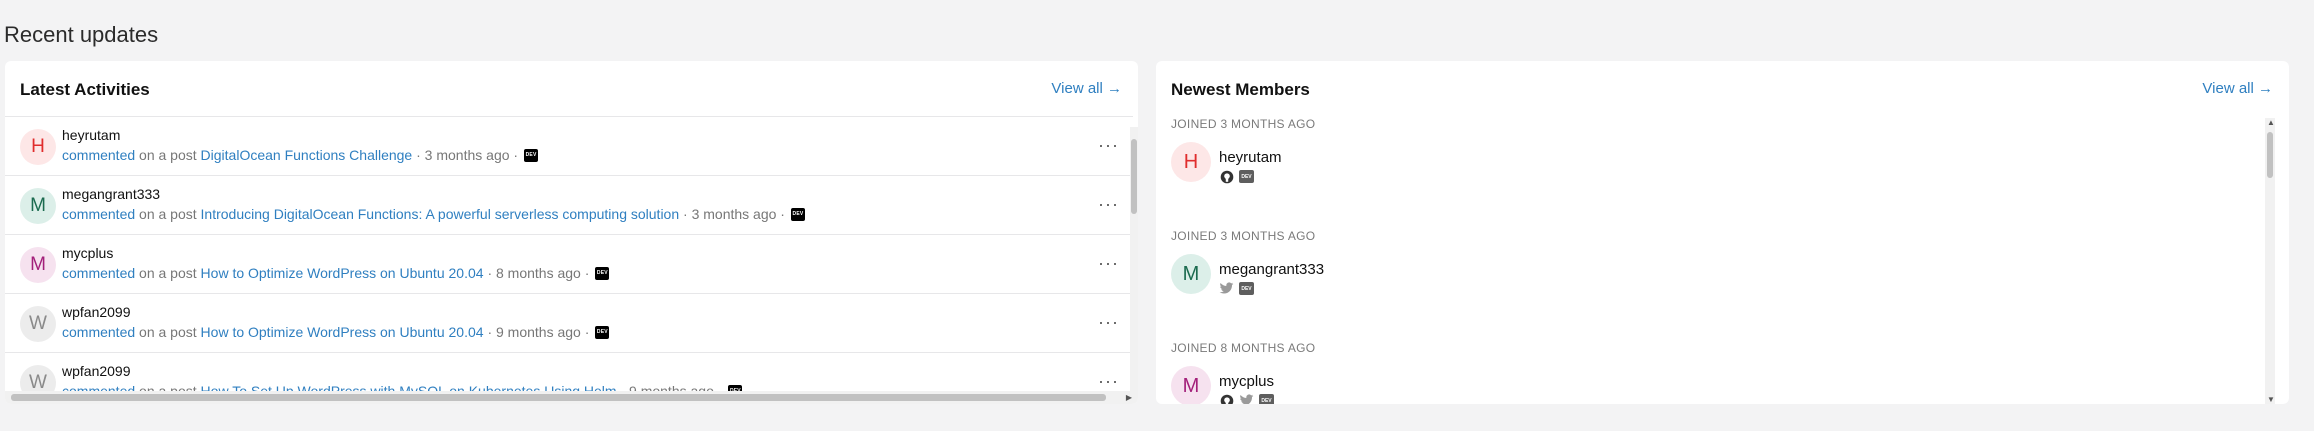 Image resolution: width=2314 pixels, height=431 pixels. What do you see at coordinates (1243, 348) in the screenshot?
I see `joined-label: JOINED 8 MONTHS AGO` at bounding box center [1243, 348].